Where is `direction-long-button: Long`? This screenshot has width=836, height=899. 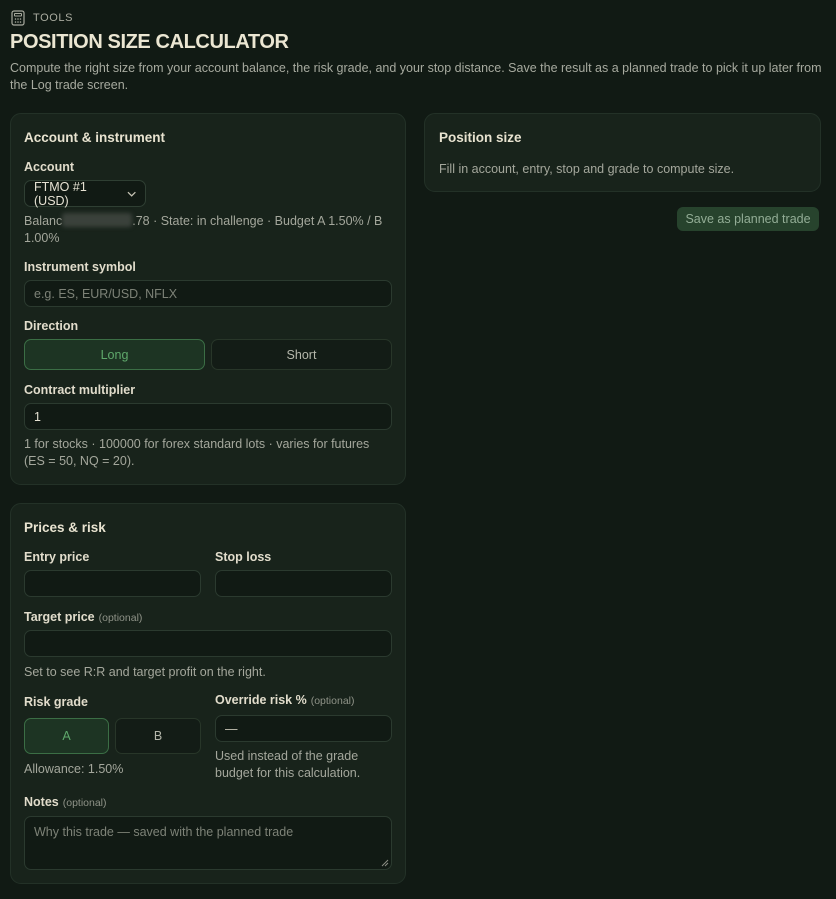
direction-long-button: Long is located at coordinates (114, 354).